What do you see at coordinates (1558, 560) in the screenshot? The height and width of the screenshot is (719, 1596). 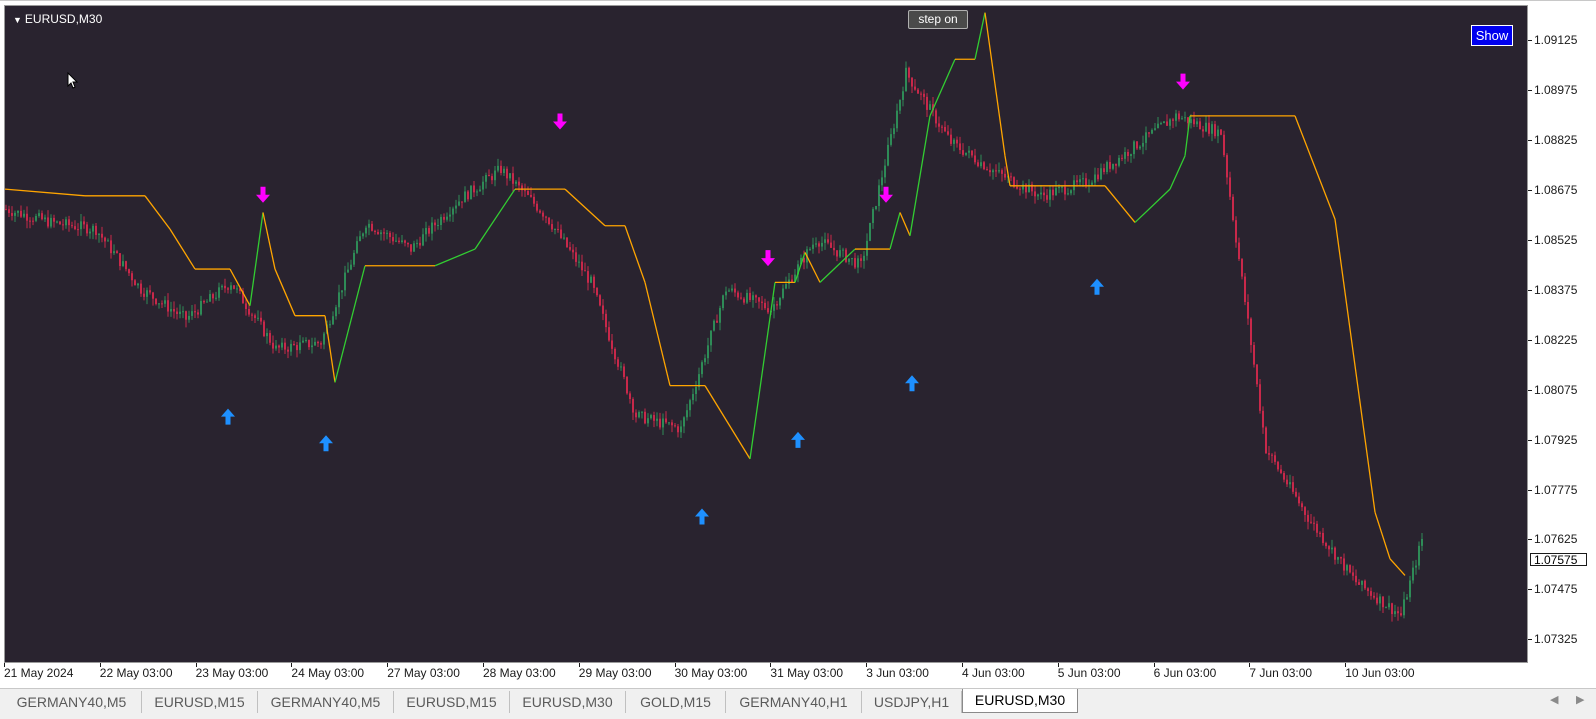 I see `current-price-label: 1.07575` at bounding box center [1558, 560].